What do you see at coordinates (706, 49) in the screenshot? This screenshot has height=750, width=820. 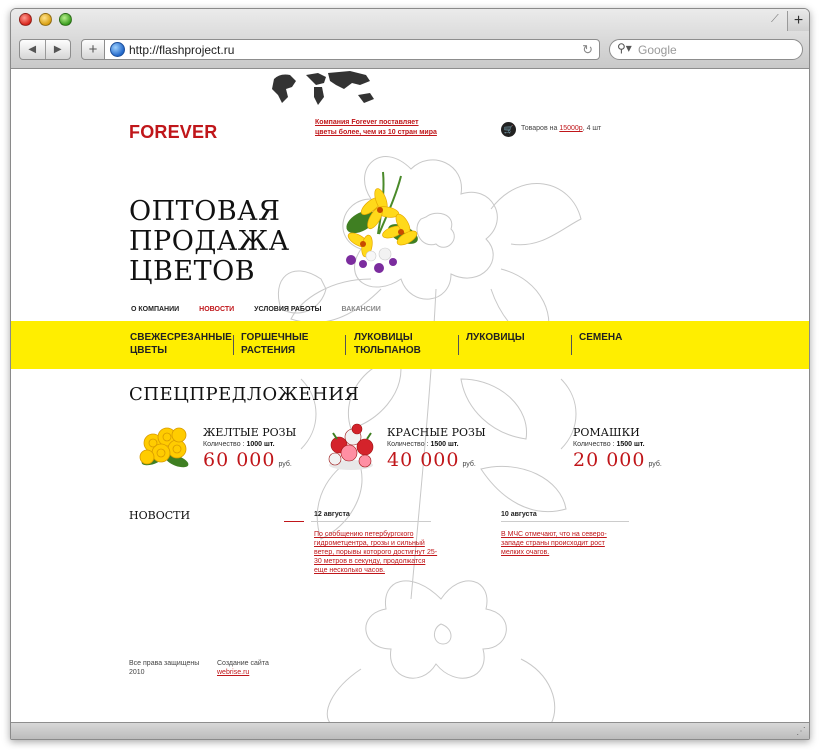 I see `search-input: ⚲▾ Google` at bounding box center [706, 49].